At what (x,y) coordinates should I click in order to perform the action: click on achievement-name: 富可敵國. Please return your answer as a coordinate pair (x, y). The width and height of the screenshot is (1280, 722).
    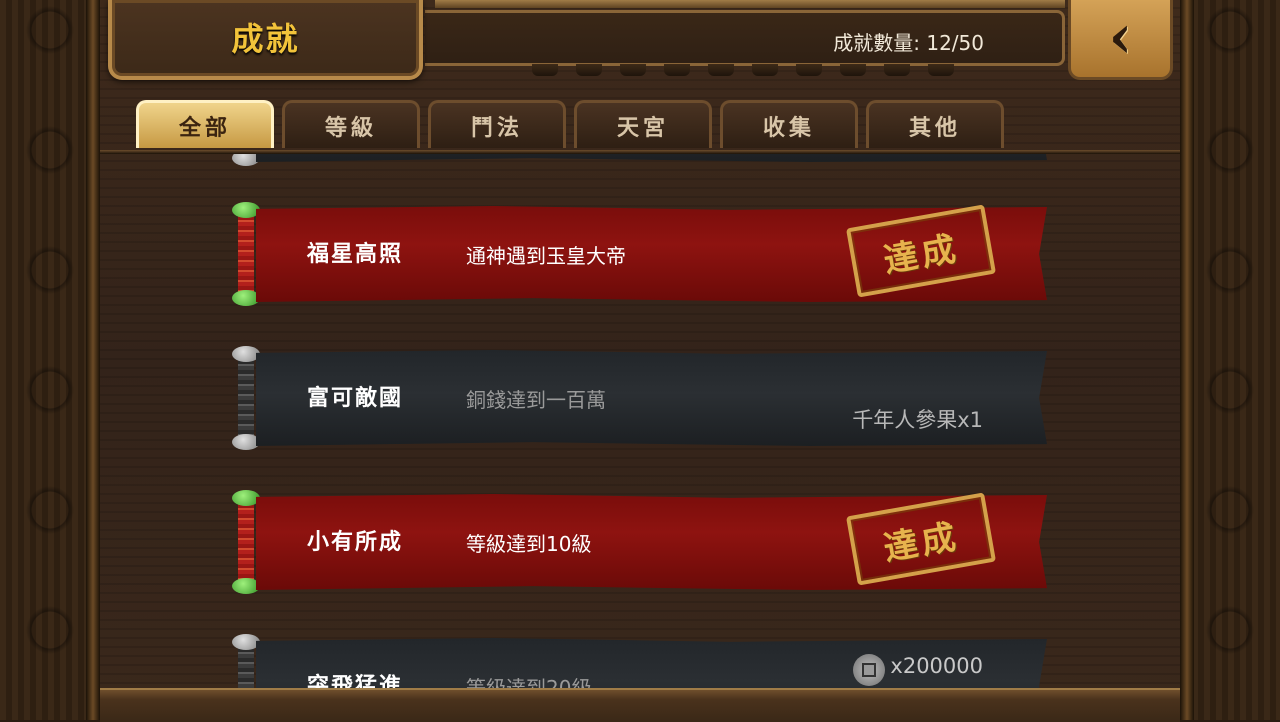
    Looking at the image, I should click on (355, 398).